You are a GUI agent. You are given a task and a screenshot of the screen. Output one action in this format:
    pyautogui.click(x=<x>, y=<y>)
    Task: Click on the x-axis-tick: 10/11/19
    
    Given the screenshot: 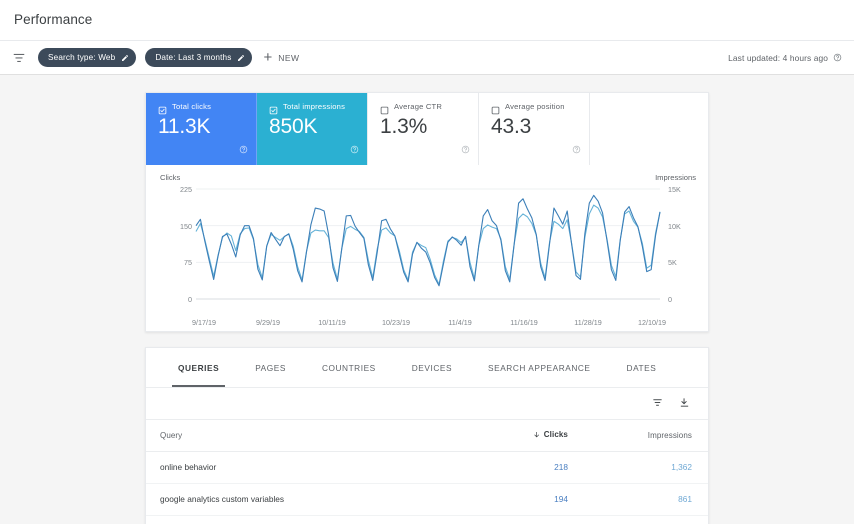 What is the action you would take?
    pyautogui.click(x=332, y=322)
    